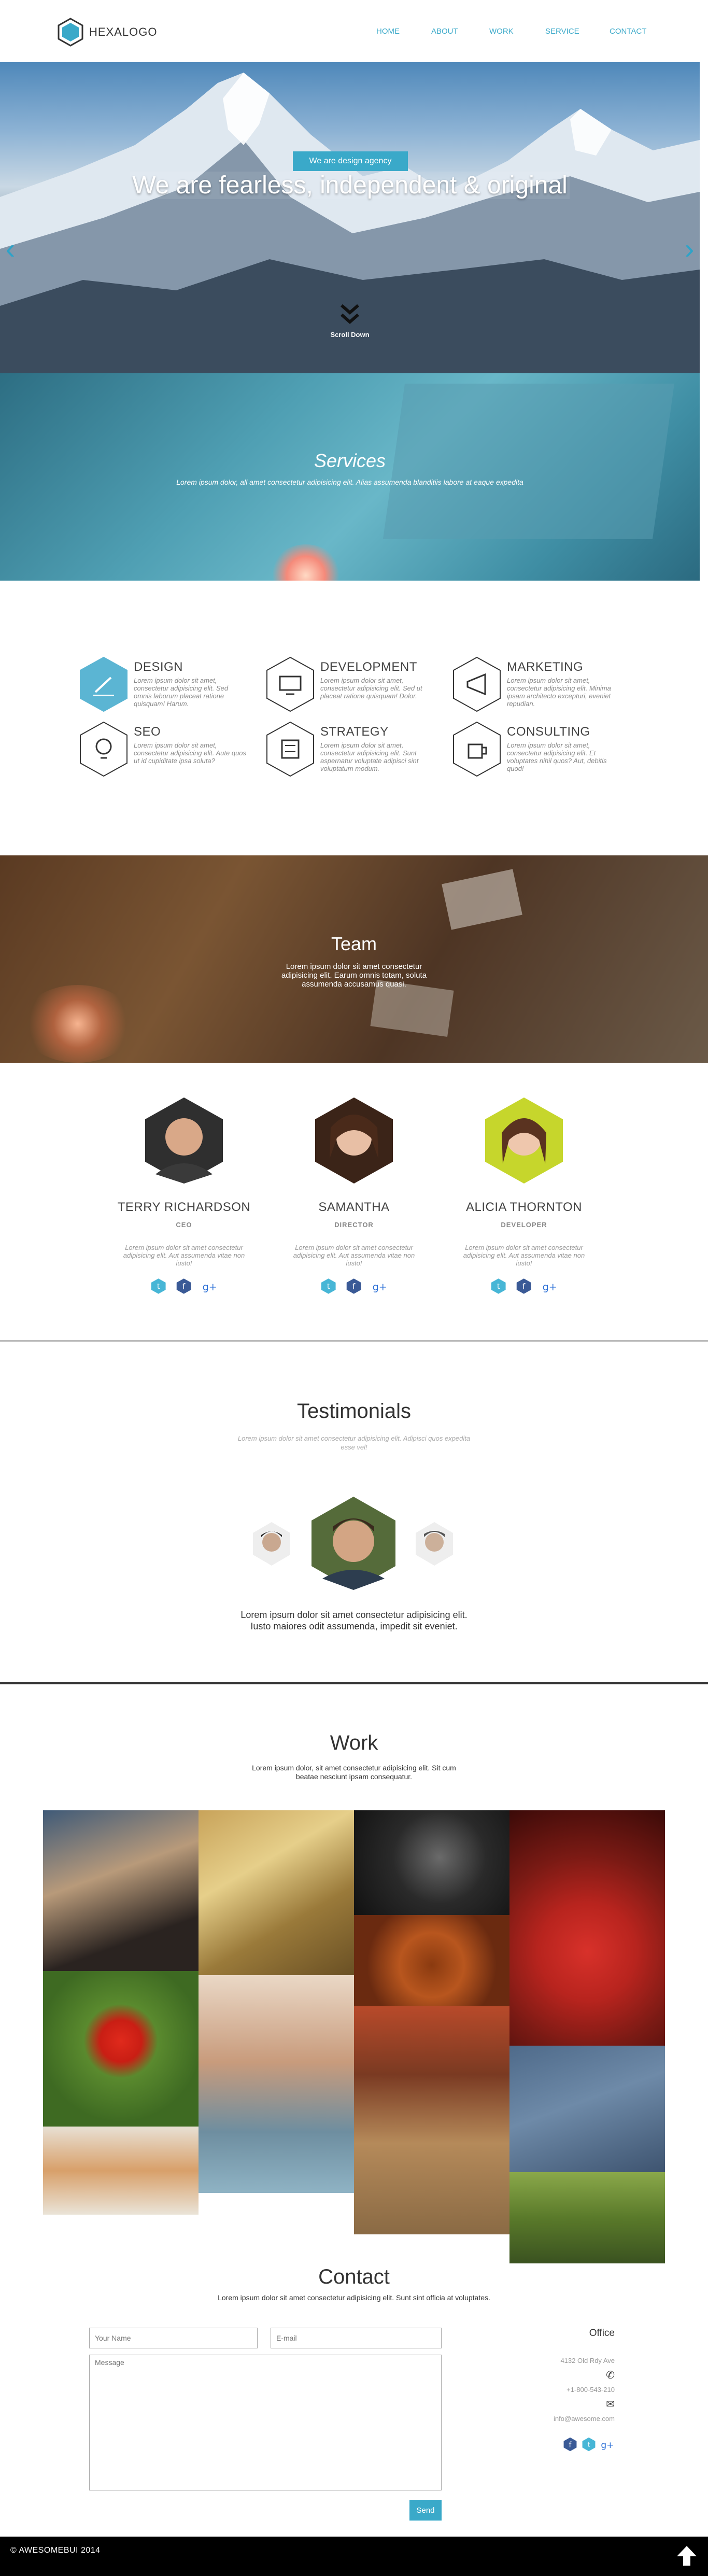 This screenshot has width=708, height=2576. I want to click on service-title: STRATEGY, so click(354, 732).